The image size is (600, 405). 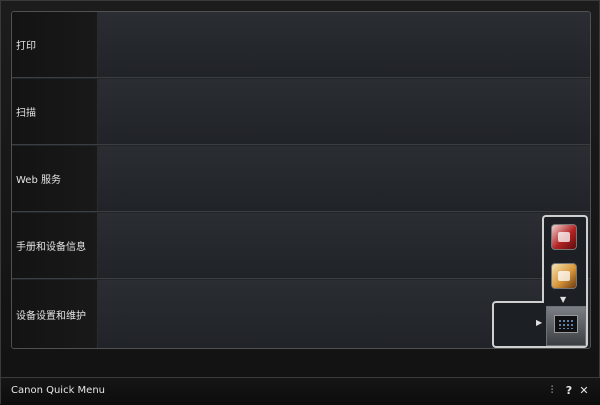 I want to click on menu-label-web-services: Web 服务, so click(x=55, y=178).